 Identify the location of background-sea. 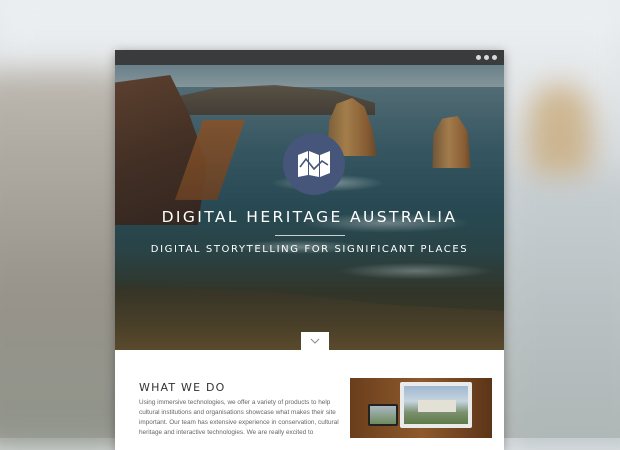
(562, 310).